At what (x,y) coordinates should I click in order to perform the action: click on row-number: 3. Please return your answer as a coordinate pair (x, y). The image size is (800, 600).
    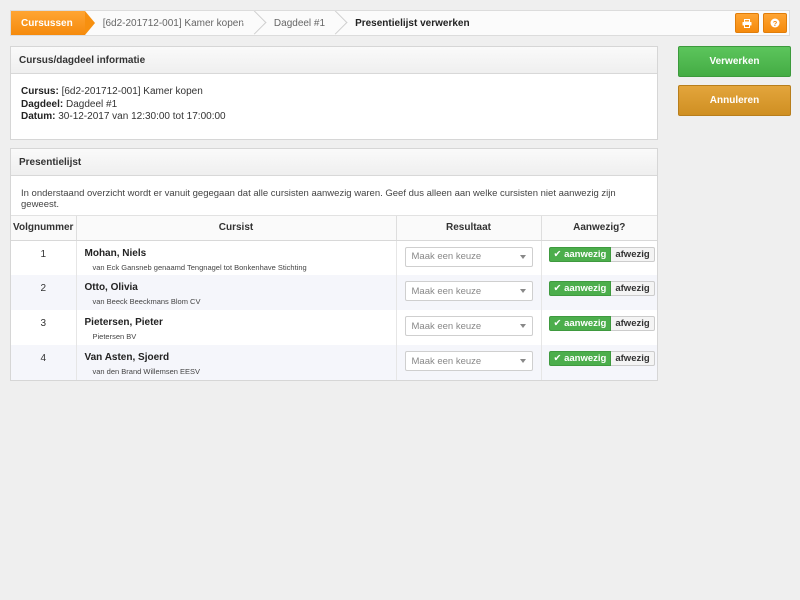
    Looking at the image, I should click on (44, 327).